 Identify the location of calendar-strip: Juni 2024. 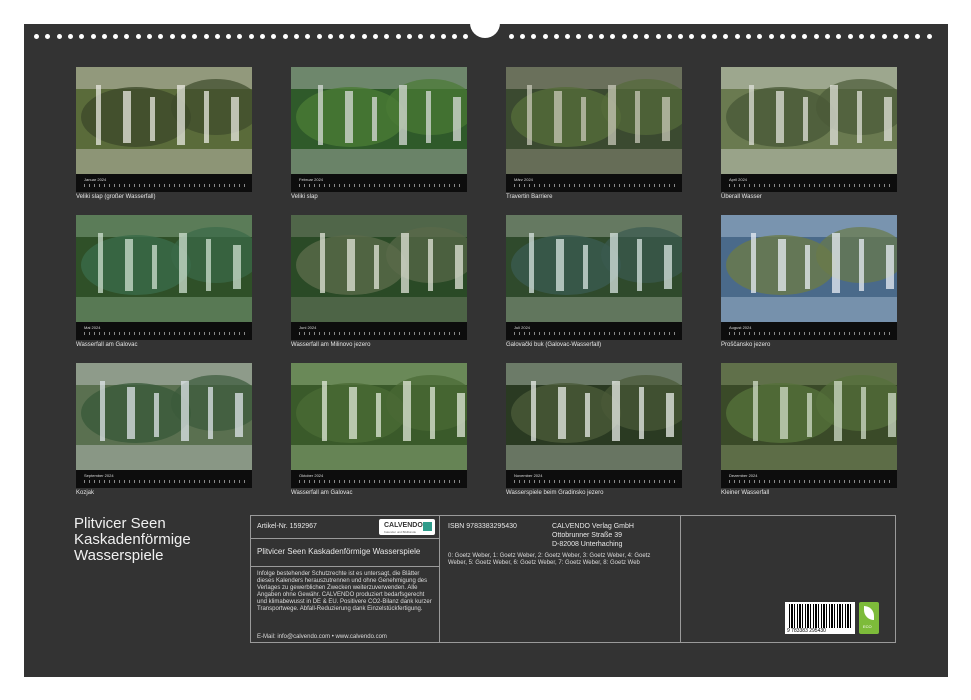
(379, 331).